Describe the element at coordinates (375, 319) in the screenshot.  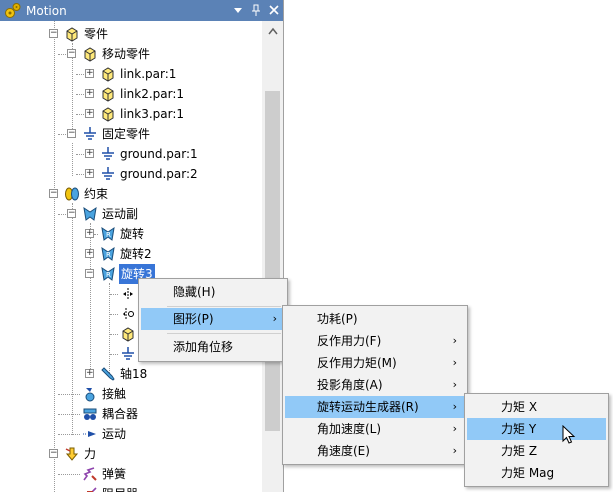
I see `menu-item-power: 功耗(P)` at that location.